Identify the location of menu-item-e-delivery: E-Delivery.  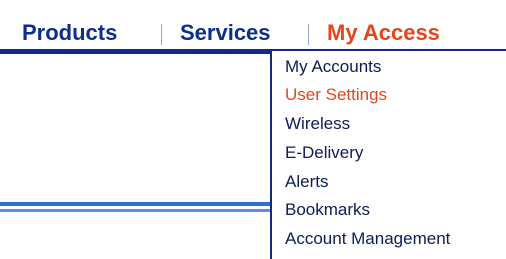
(324, 153).